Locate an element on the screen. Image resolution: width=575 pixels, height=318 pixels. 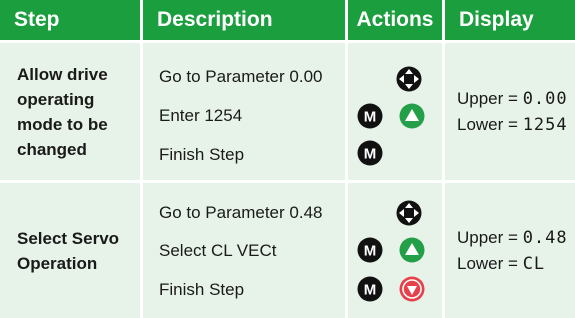
description-line: Enter 1254 is located at coordinates (201, 115).